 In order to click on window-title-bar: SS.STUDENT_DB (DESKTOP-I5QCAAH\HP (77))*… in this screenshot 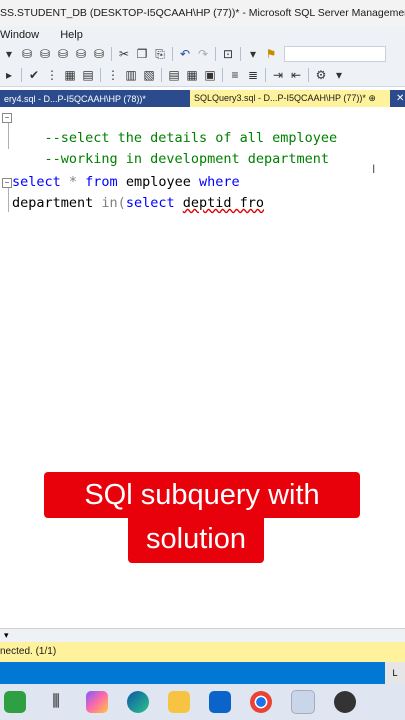, I will do `click(202, 13)`.